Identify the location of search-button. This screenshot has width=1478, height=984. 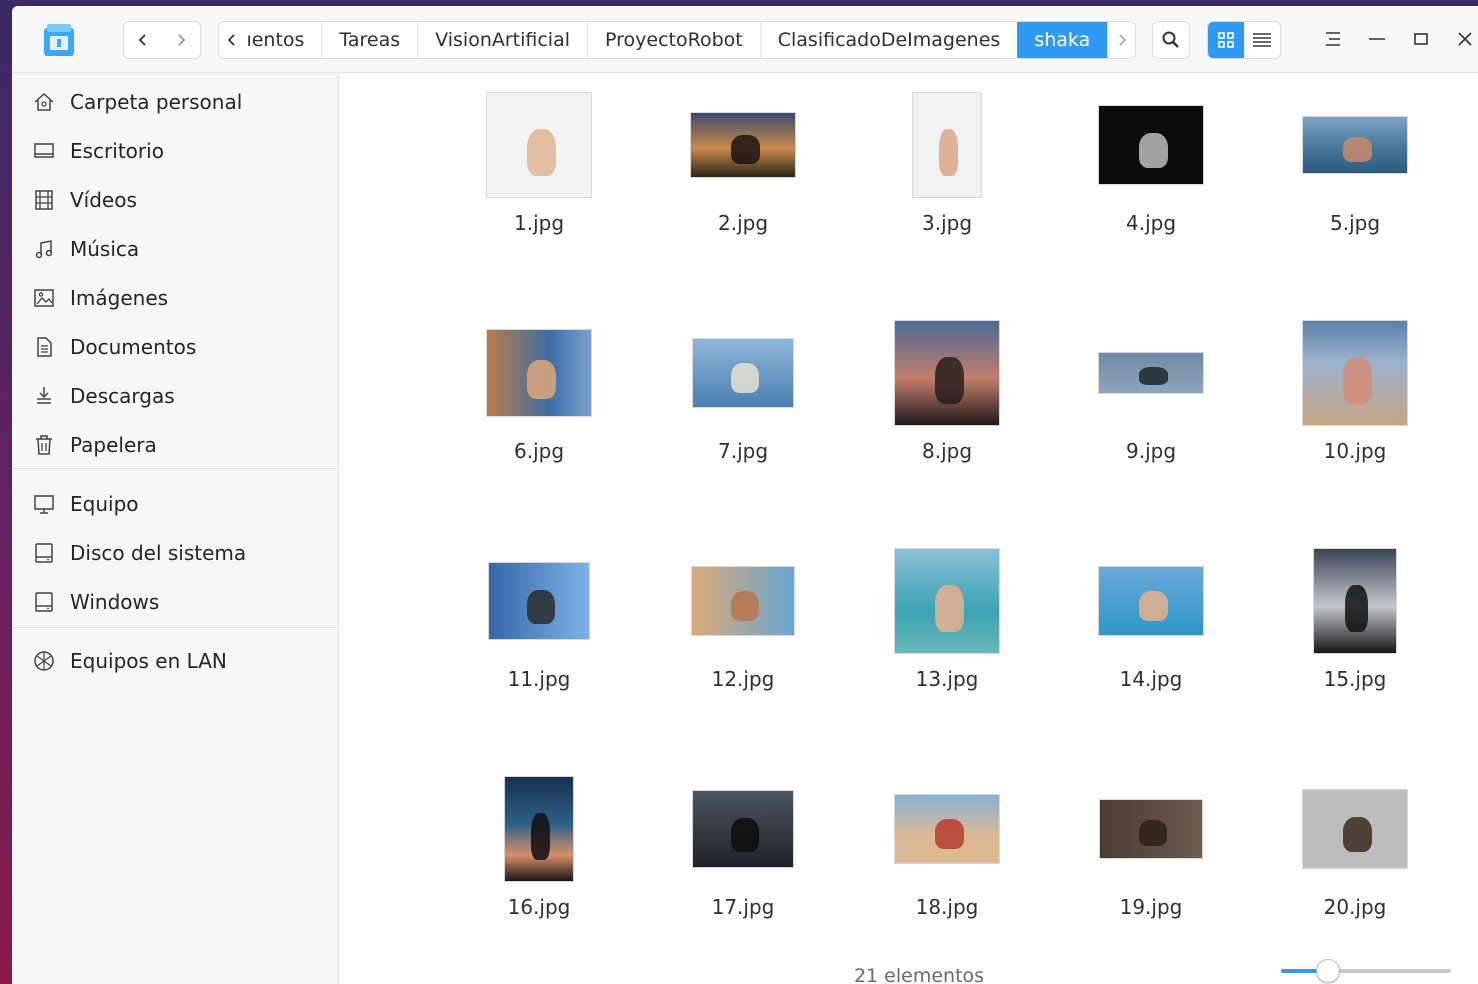
(1171, 40).